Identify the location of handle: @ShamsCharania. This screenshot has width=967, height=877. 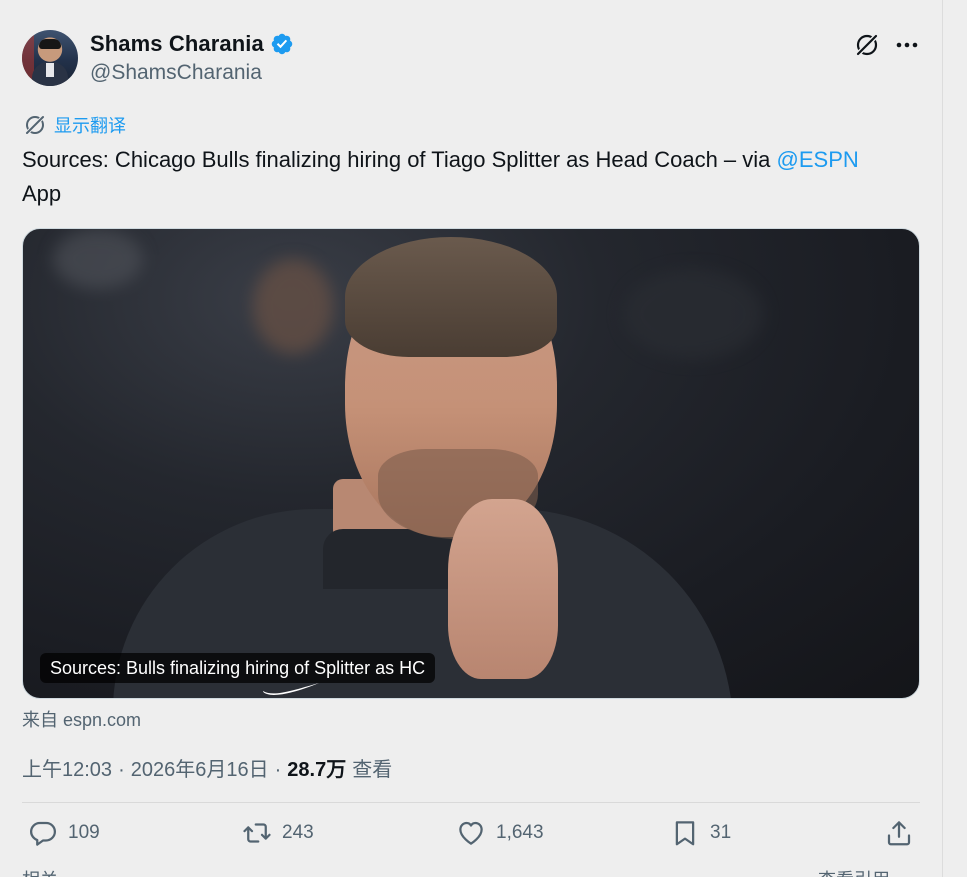
(176, 73).